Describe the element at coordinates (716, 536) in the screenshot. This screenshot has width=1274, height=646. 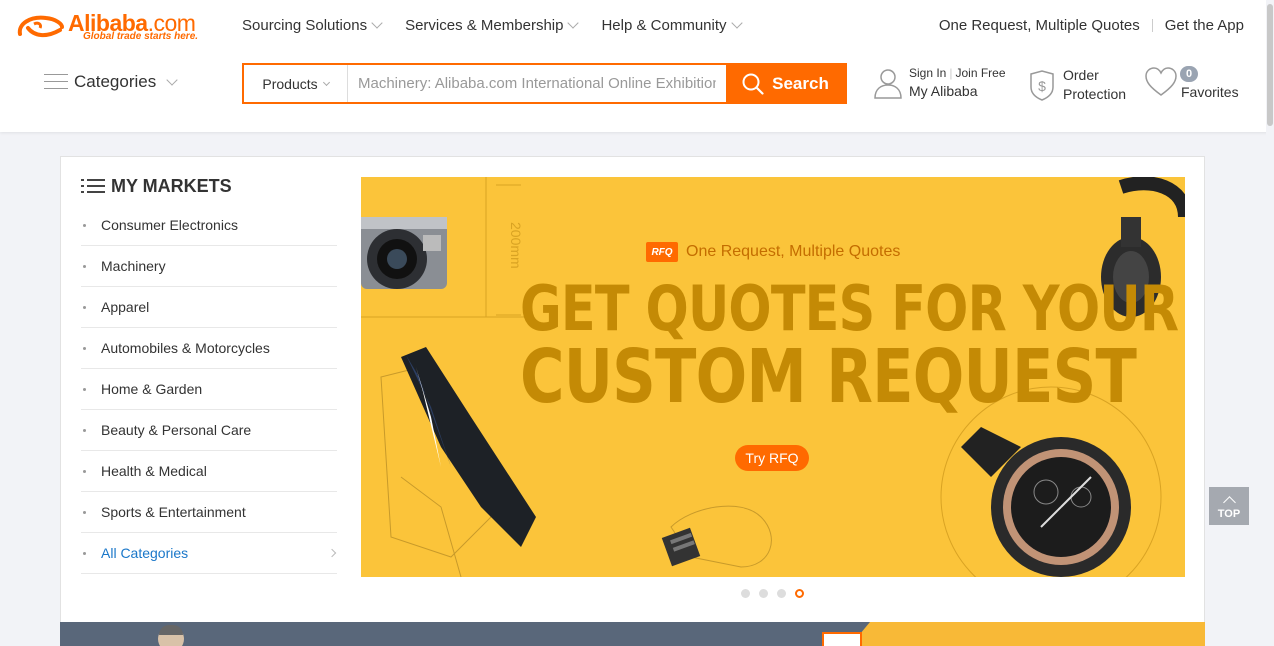
I see `lightbulb-icon` at that location.